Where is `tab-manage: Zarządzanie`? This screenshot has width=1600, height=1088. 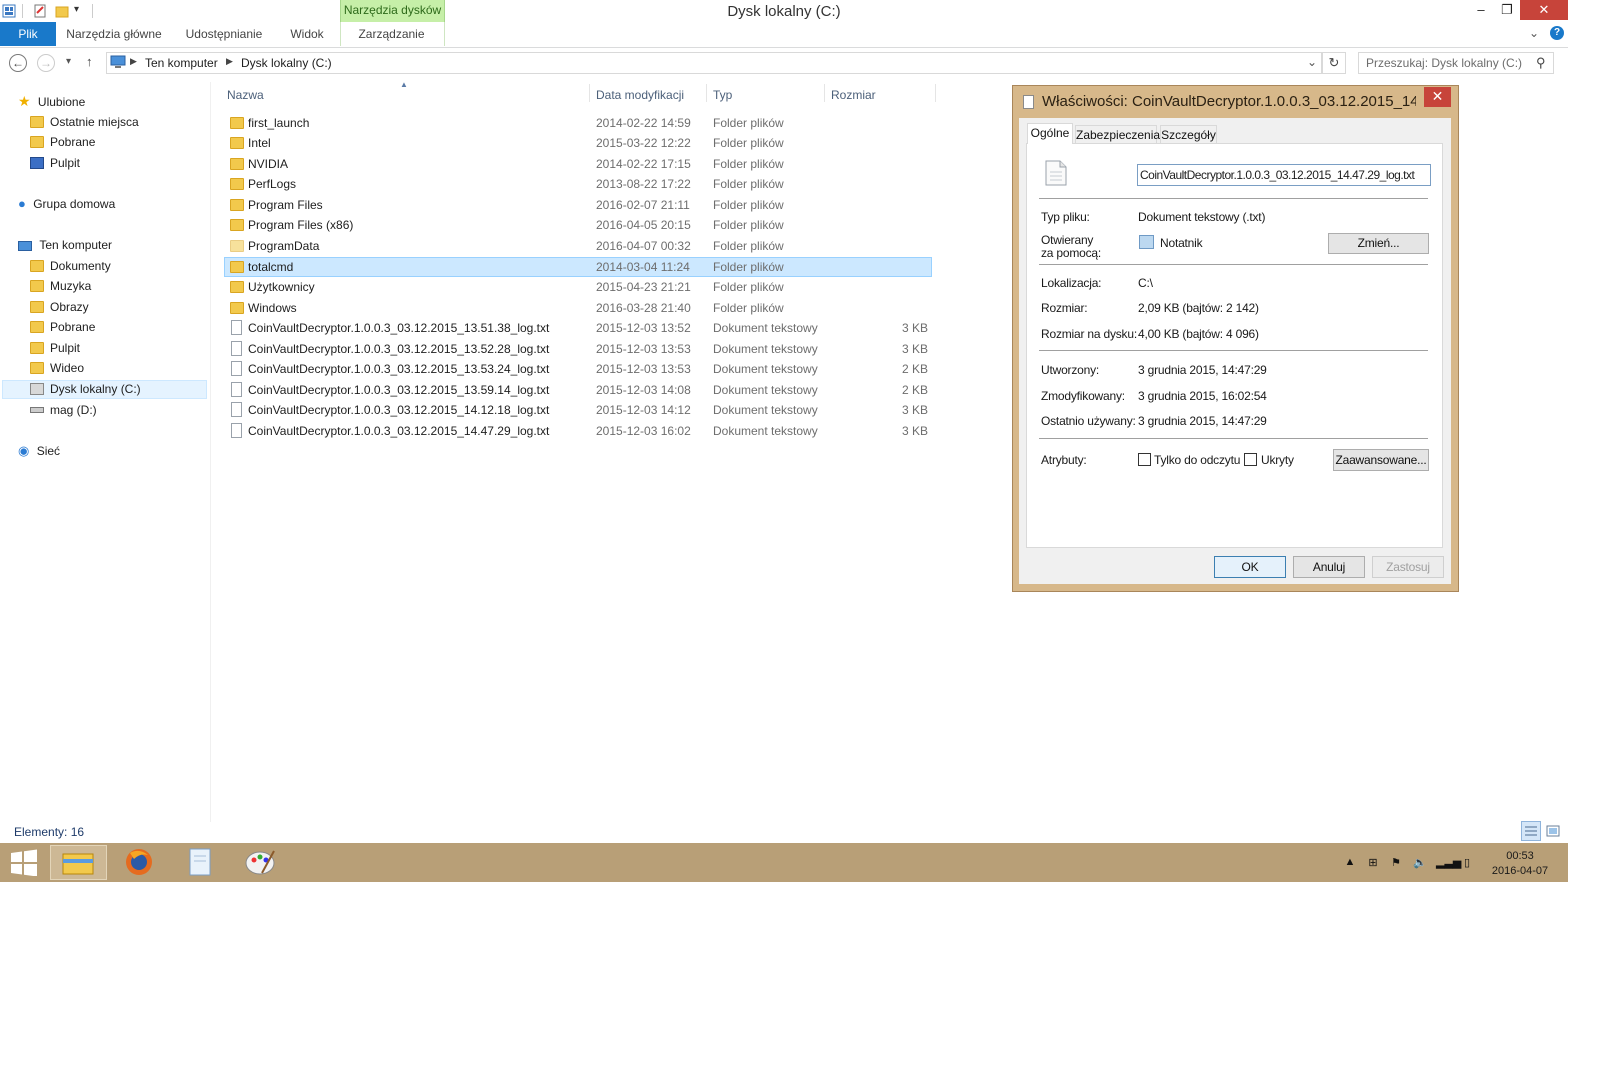 tab-manage: Zarządzanie is located at coordinates (391, 34).